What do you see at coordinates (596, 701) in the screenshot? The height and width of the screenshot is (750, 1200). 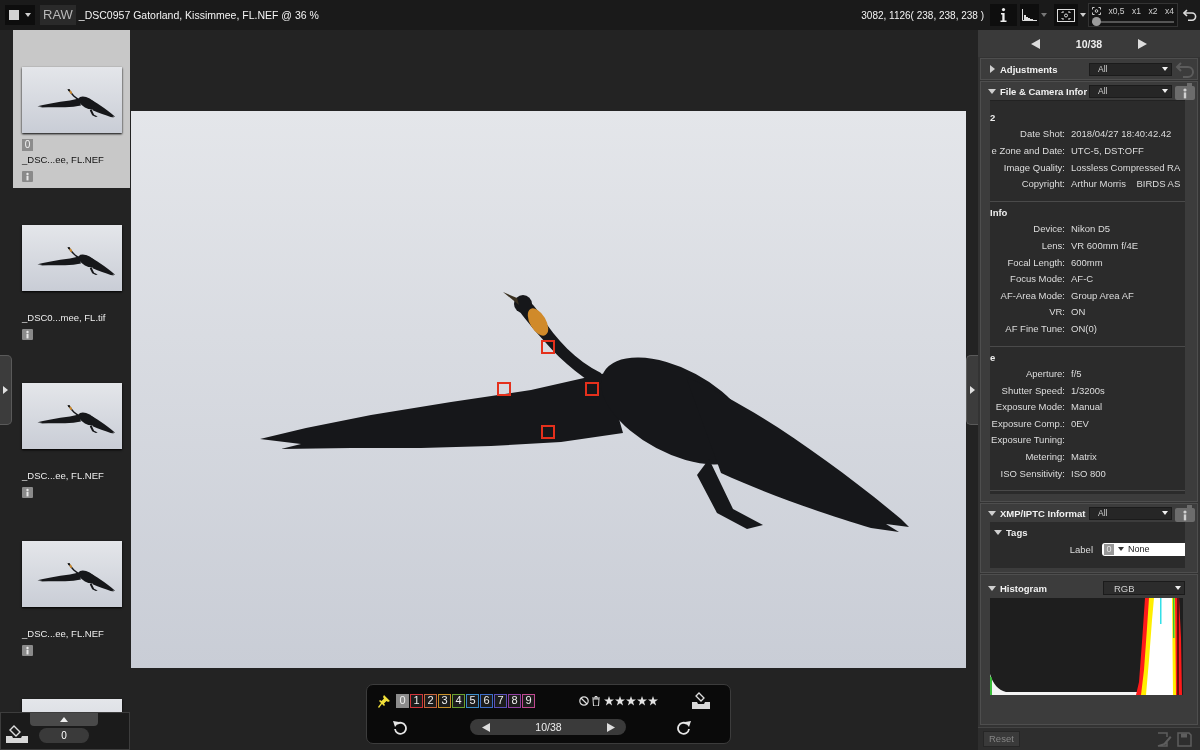 I see `trash-icon` at bounding box center [596, 701].